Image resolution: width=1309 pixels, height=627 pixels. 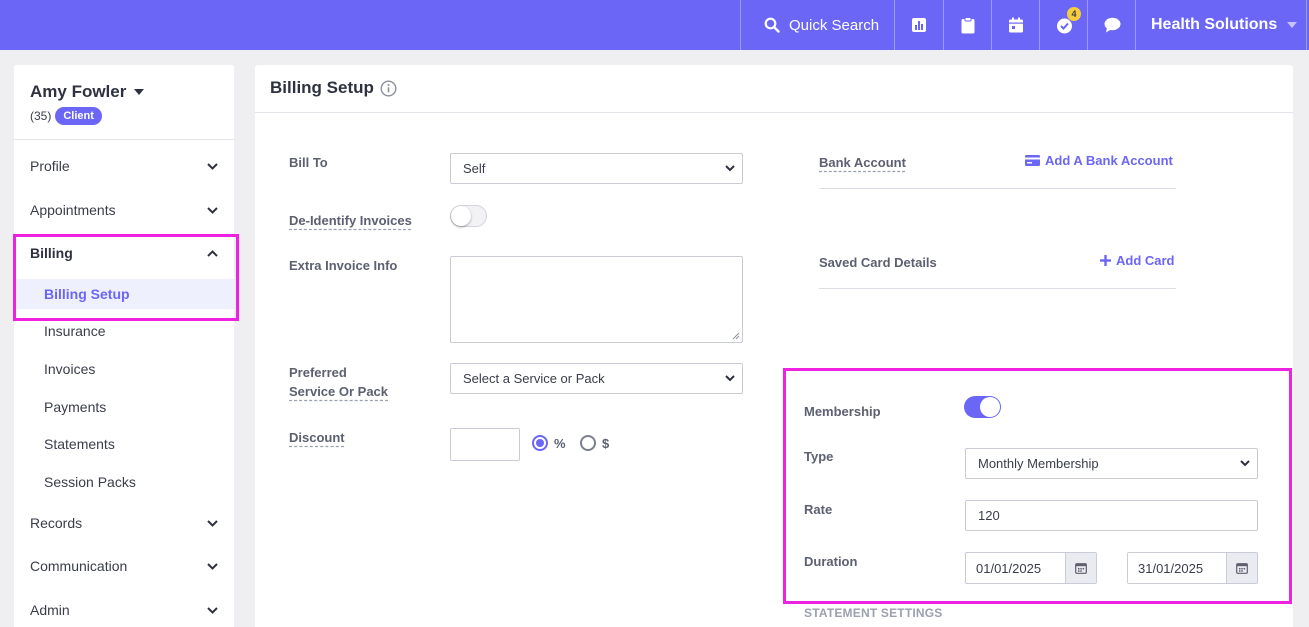 What do you see at coordinates (308, 162) in the screenshot?
I see `bill-to-label: Bill To` at bounding box center [308, 162].